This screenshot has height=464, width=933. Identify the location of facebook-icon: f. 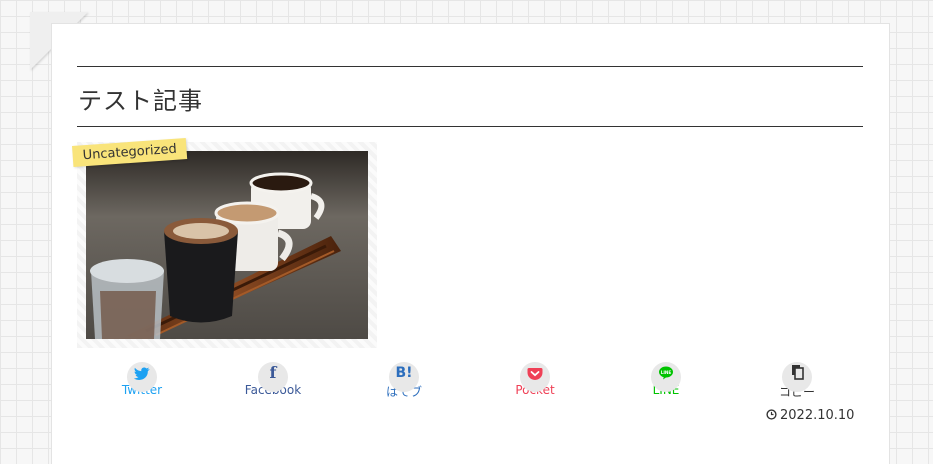
(273, 377).